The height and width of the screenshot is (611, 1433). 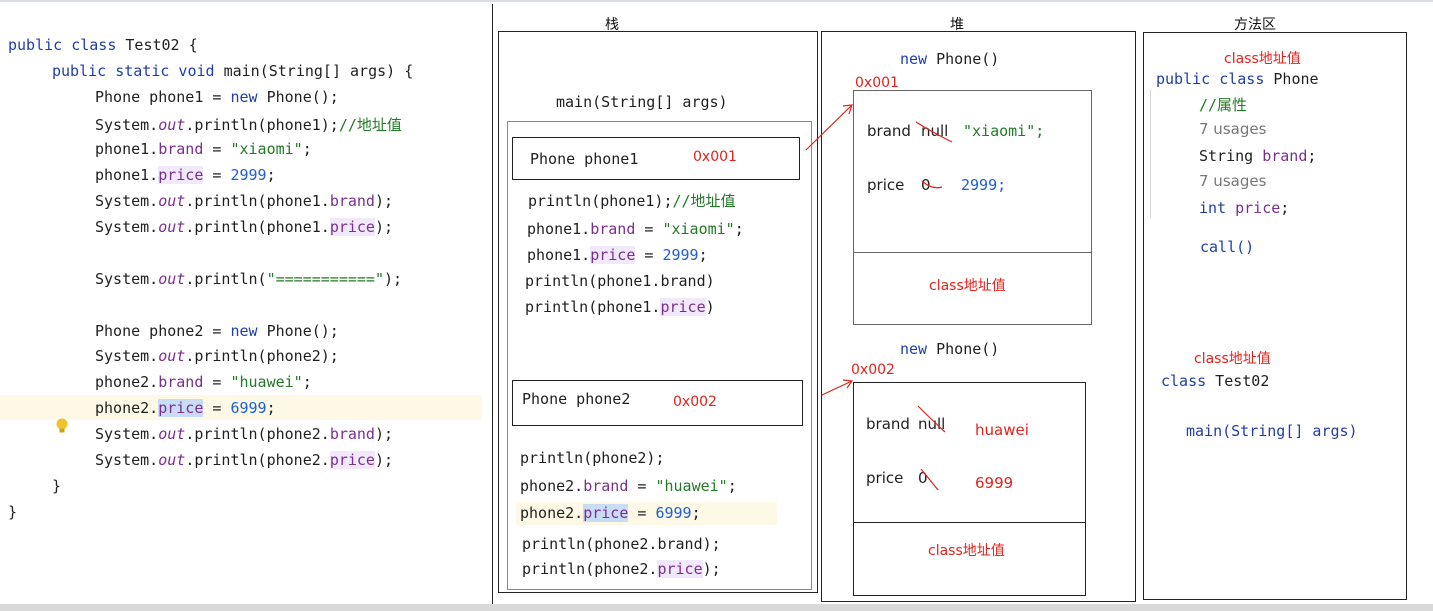 What do you see at coordinates (932, 184) in the screenshot?
I see `strike-obj1-price` at bounding box center [932, 184].